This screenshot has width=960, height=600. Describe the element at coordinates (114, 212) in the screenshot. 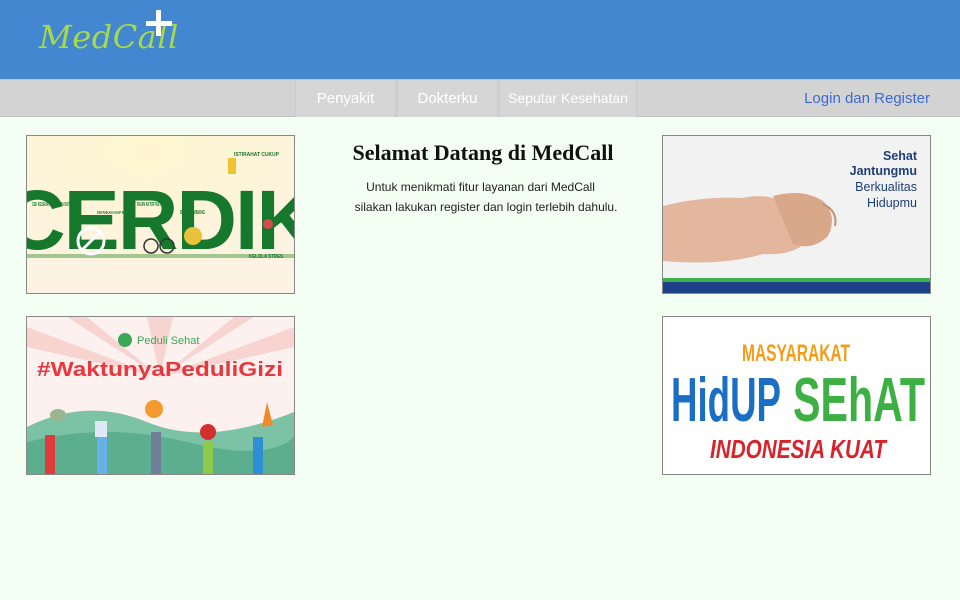

I see `cerdik-enyahkan: ENYAHKAN ASAP ROKOK` at that location.